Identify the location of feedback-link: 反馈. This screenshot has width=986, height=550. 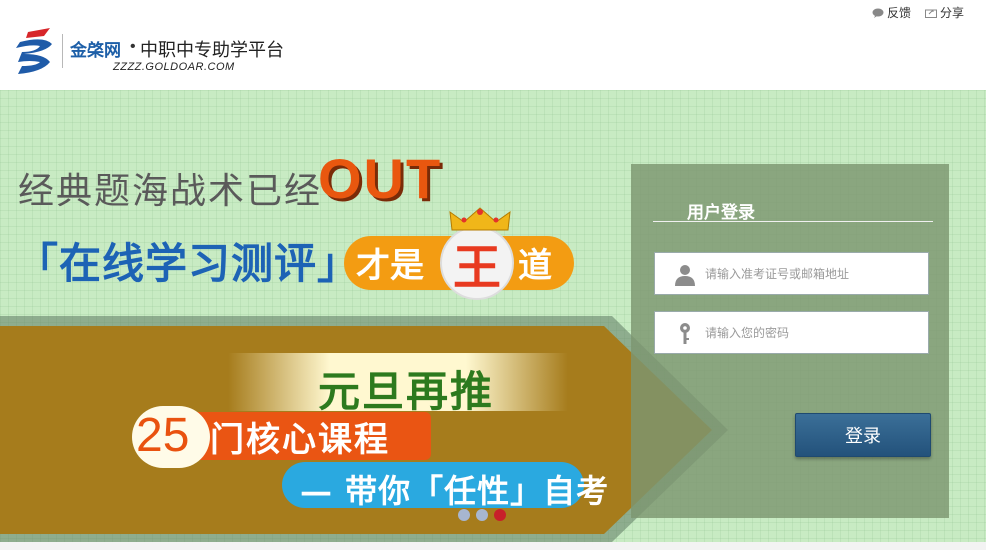
(891, 12).